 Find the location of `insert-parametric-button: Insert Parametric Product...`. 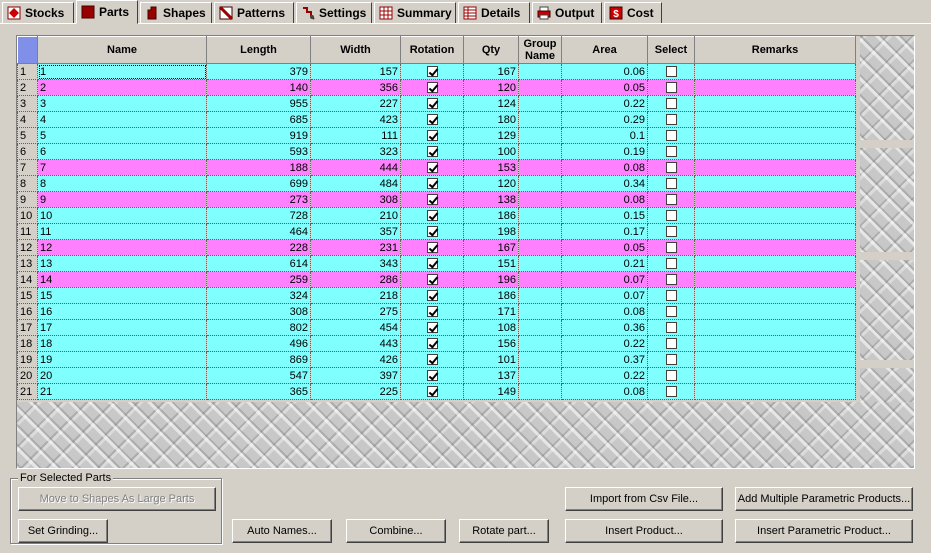

insert-parametric-button: Insert Parametric Product... is located at coordinates (824, 531).